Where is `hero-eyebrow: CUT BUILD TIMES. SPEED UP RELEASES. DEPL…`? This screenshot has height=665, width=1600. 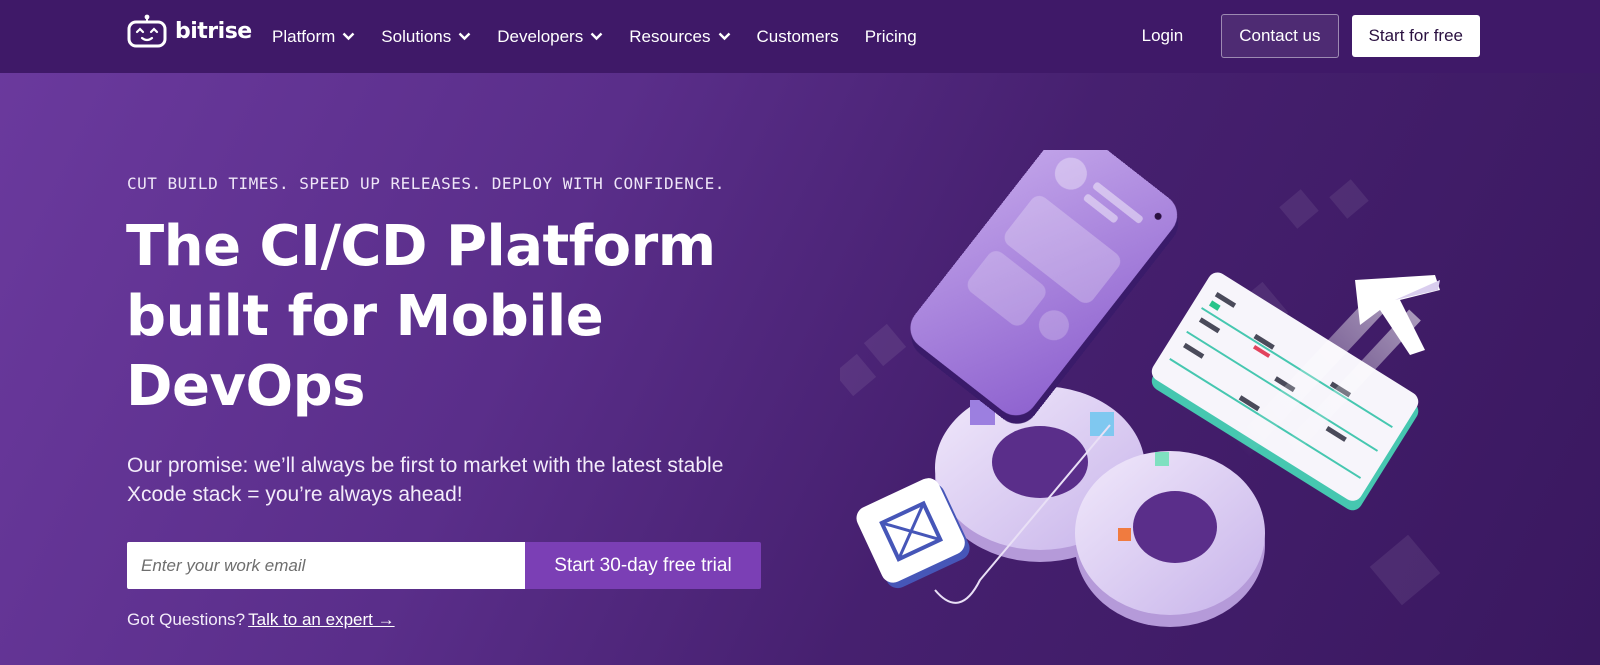
hero-eyebrow: CUT BUILD TIMES. SPEED UP RELEASES. DEPL… is located at coordinates (426, 183).